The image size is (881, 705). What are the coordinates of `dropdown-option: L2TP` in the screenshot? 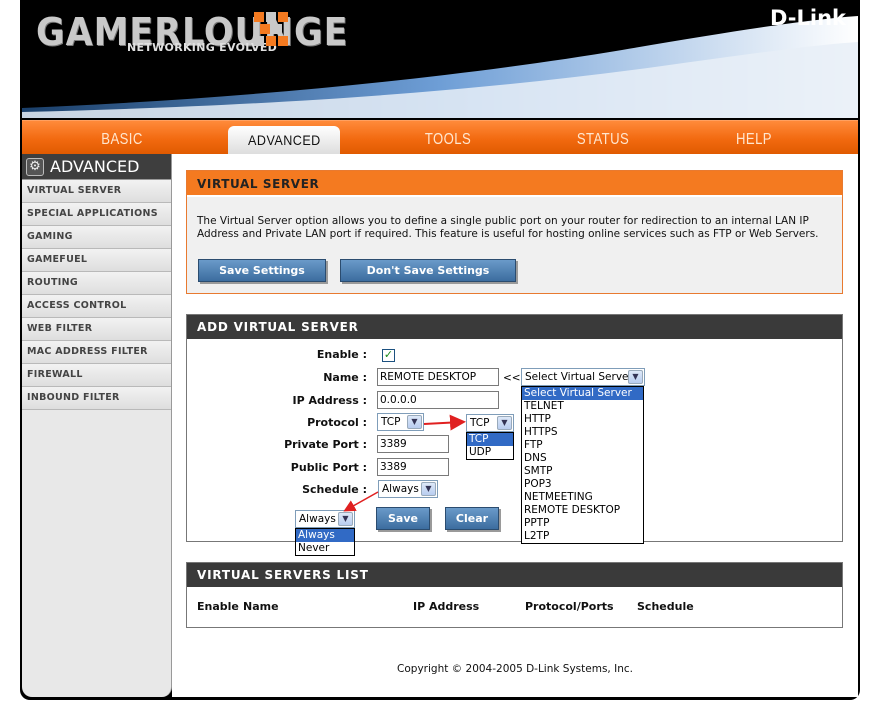 It's located at (582, 536).